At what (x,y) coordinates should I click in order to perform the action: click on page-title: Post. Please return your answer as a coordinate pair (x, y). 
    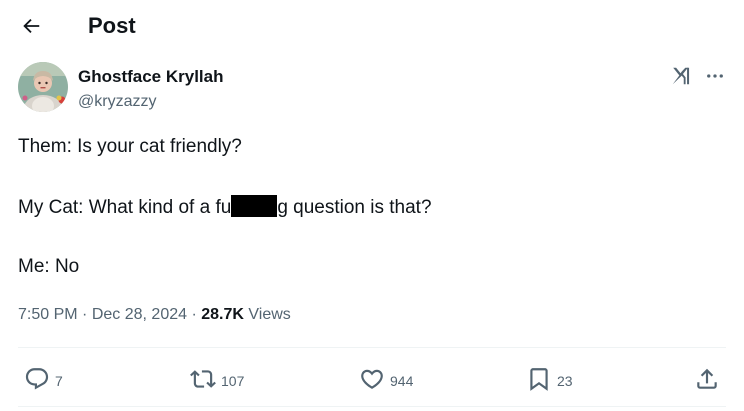
    Looking at the image, I should click on (112, 25).